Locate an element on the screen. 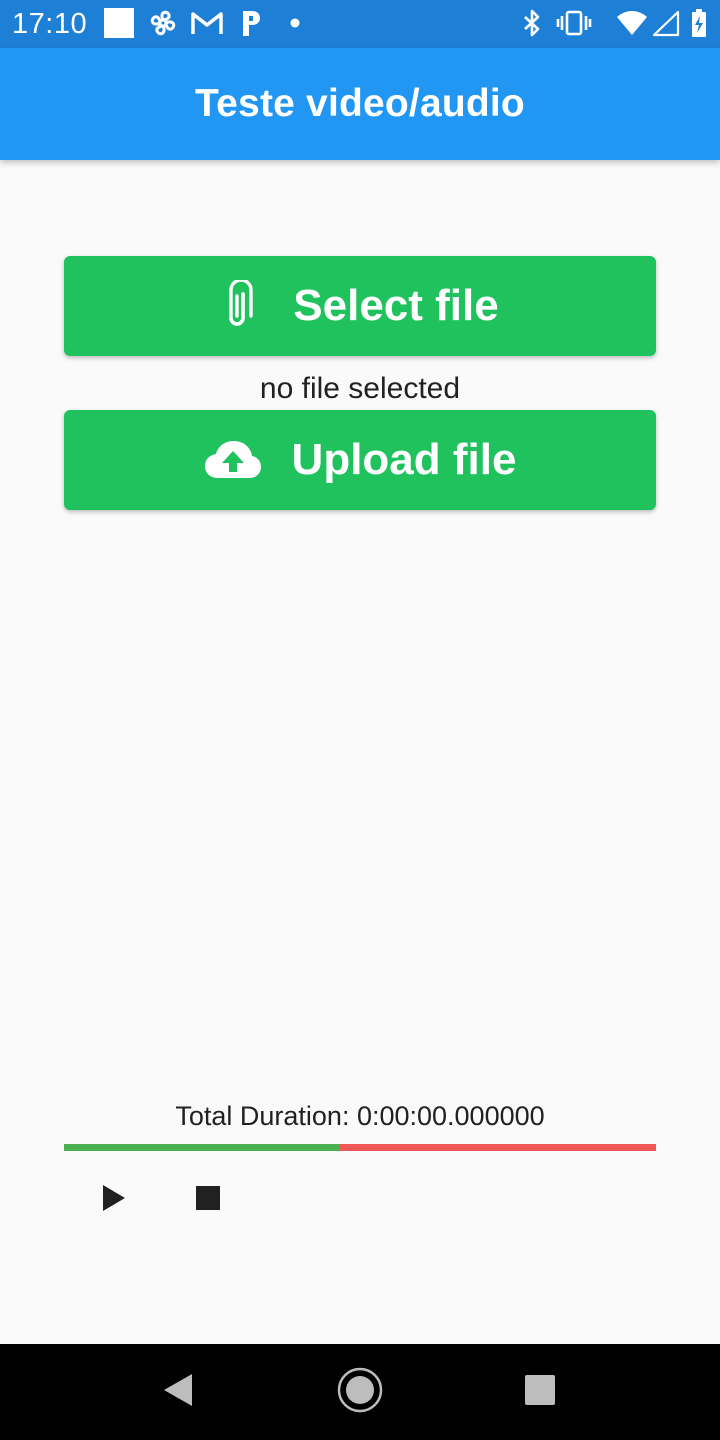  play-button is located at coordinates (114, 1200).